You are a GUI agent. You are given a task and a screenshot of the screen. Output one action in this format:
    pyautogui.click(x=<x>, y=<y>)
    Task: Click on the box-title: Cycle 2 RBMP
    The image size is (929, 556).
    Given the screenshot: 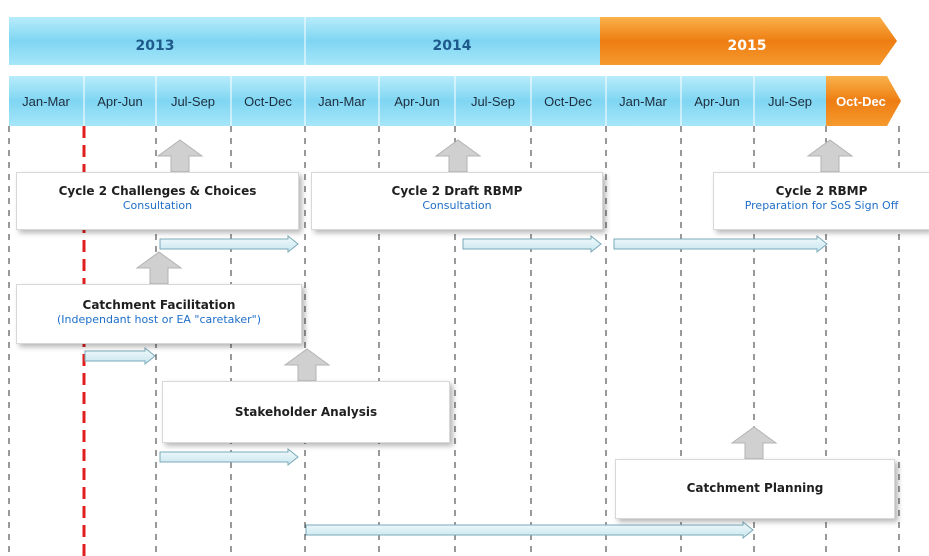 What is the action you would take?
    pyautogui.click(x=821, y=191)
    